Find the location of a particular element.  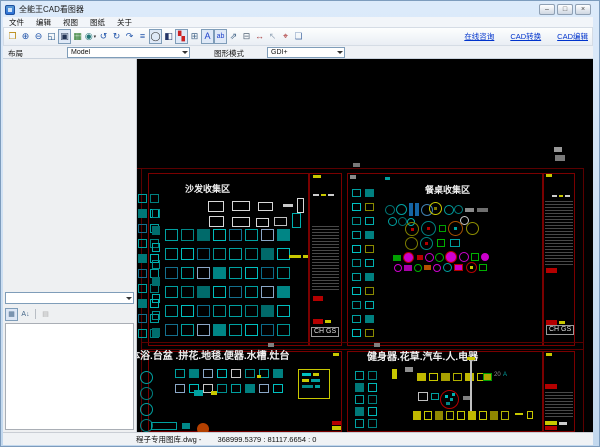

sort-alpha-icon: A↓ is located at coordinates (25, 314).